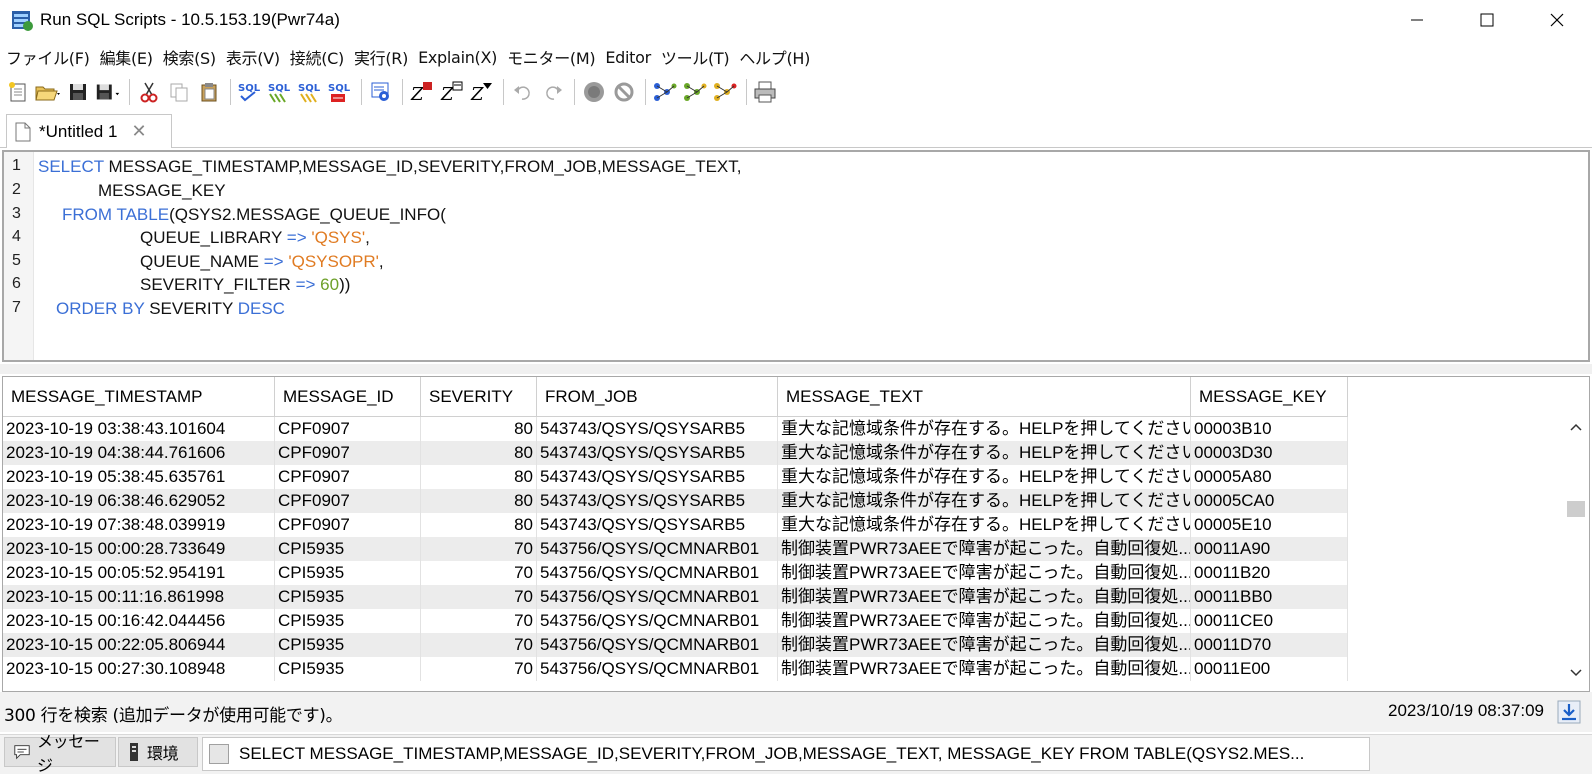  Describe the element at coordinates (100, 308) in the screenshot. I see `sql-keyword: ORDER BY` at that location.